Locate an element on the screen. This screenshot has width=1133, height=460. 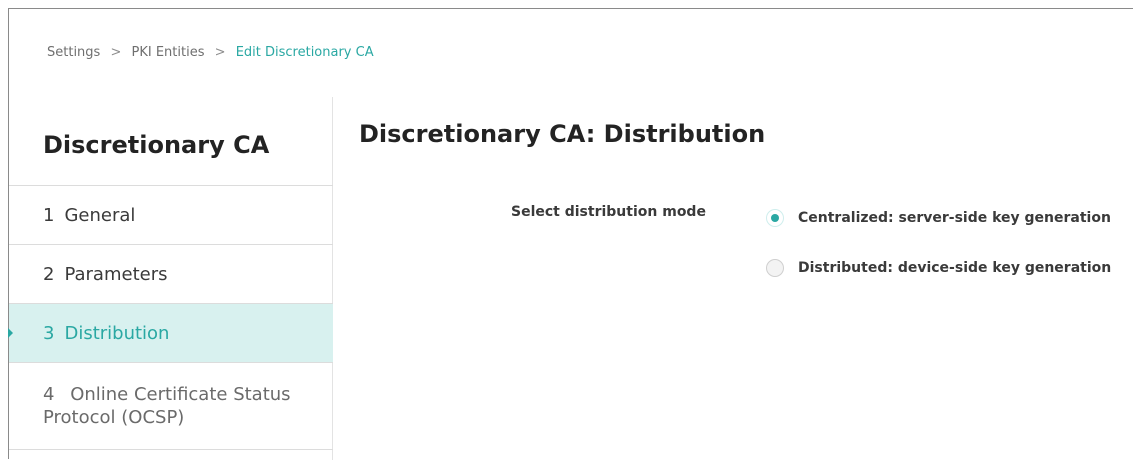
distribution-mode-label: Select distribution mode is located at coordinates (608, 212).